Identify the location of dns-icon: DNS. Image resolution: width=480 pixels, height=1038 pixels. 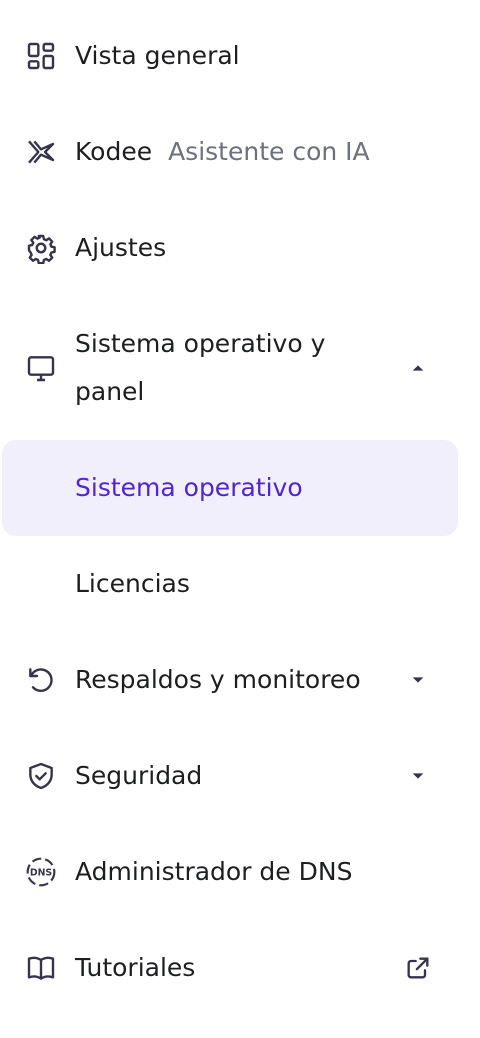
(41, 872).